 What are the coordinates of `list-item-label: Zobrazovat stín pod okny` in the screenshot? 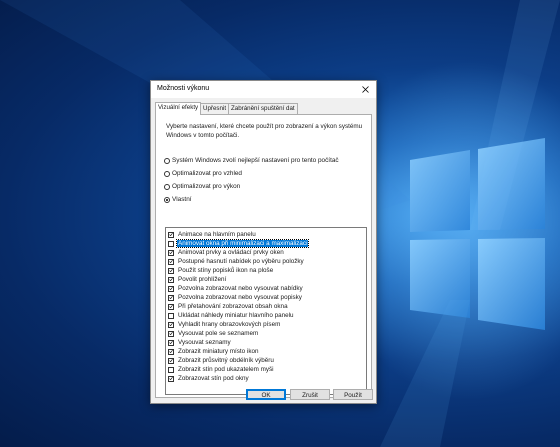 It's located at (213, 378).